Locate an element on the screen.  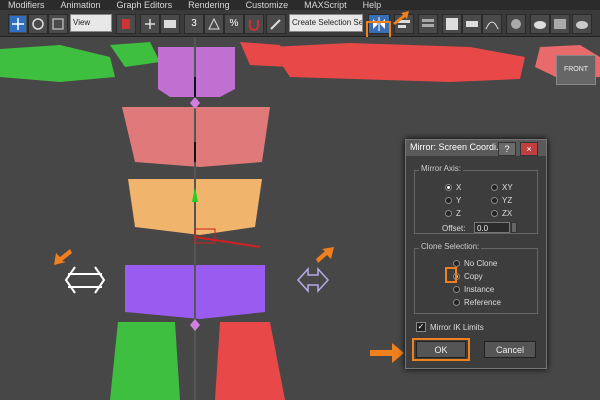
chest-shape is located at coordinates (196, 72).